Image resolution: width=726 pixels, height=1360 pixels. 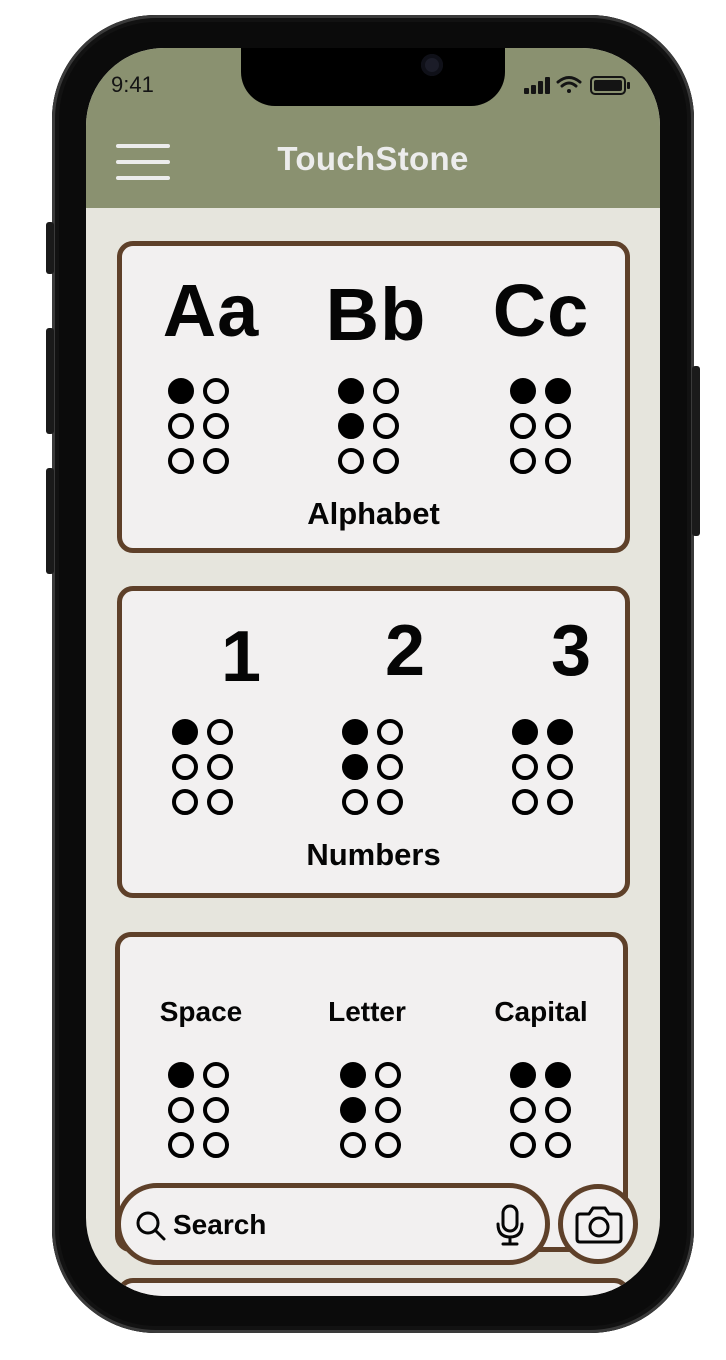 I want to click on mute-switch, so click(x=50, y=248).